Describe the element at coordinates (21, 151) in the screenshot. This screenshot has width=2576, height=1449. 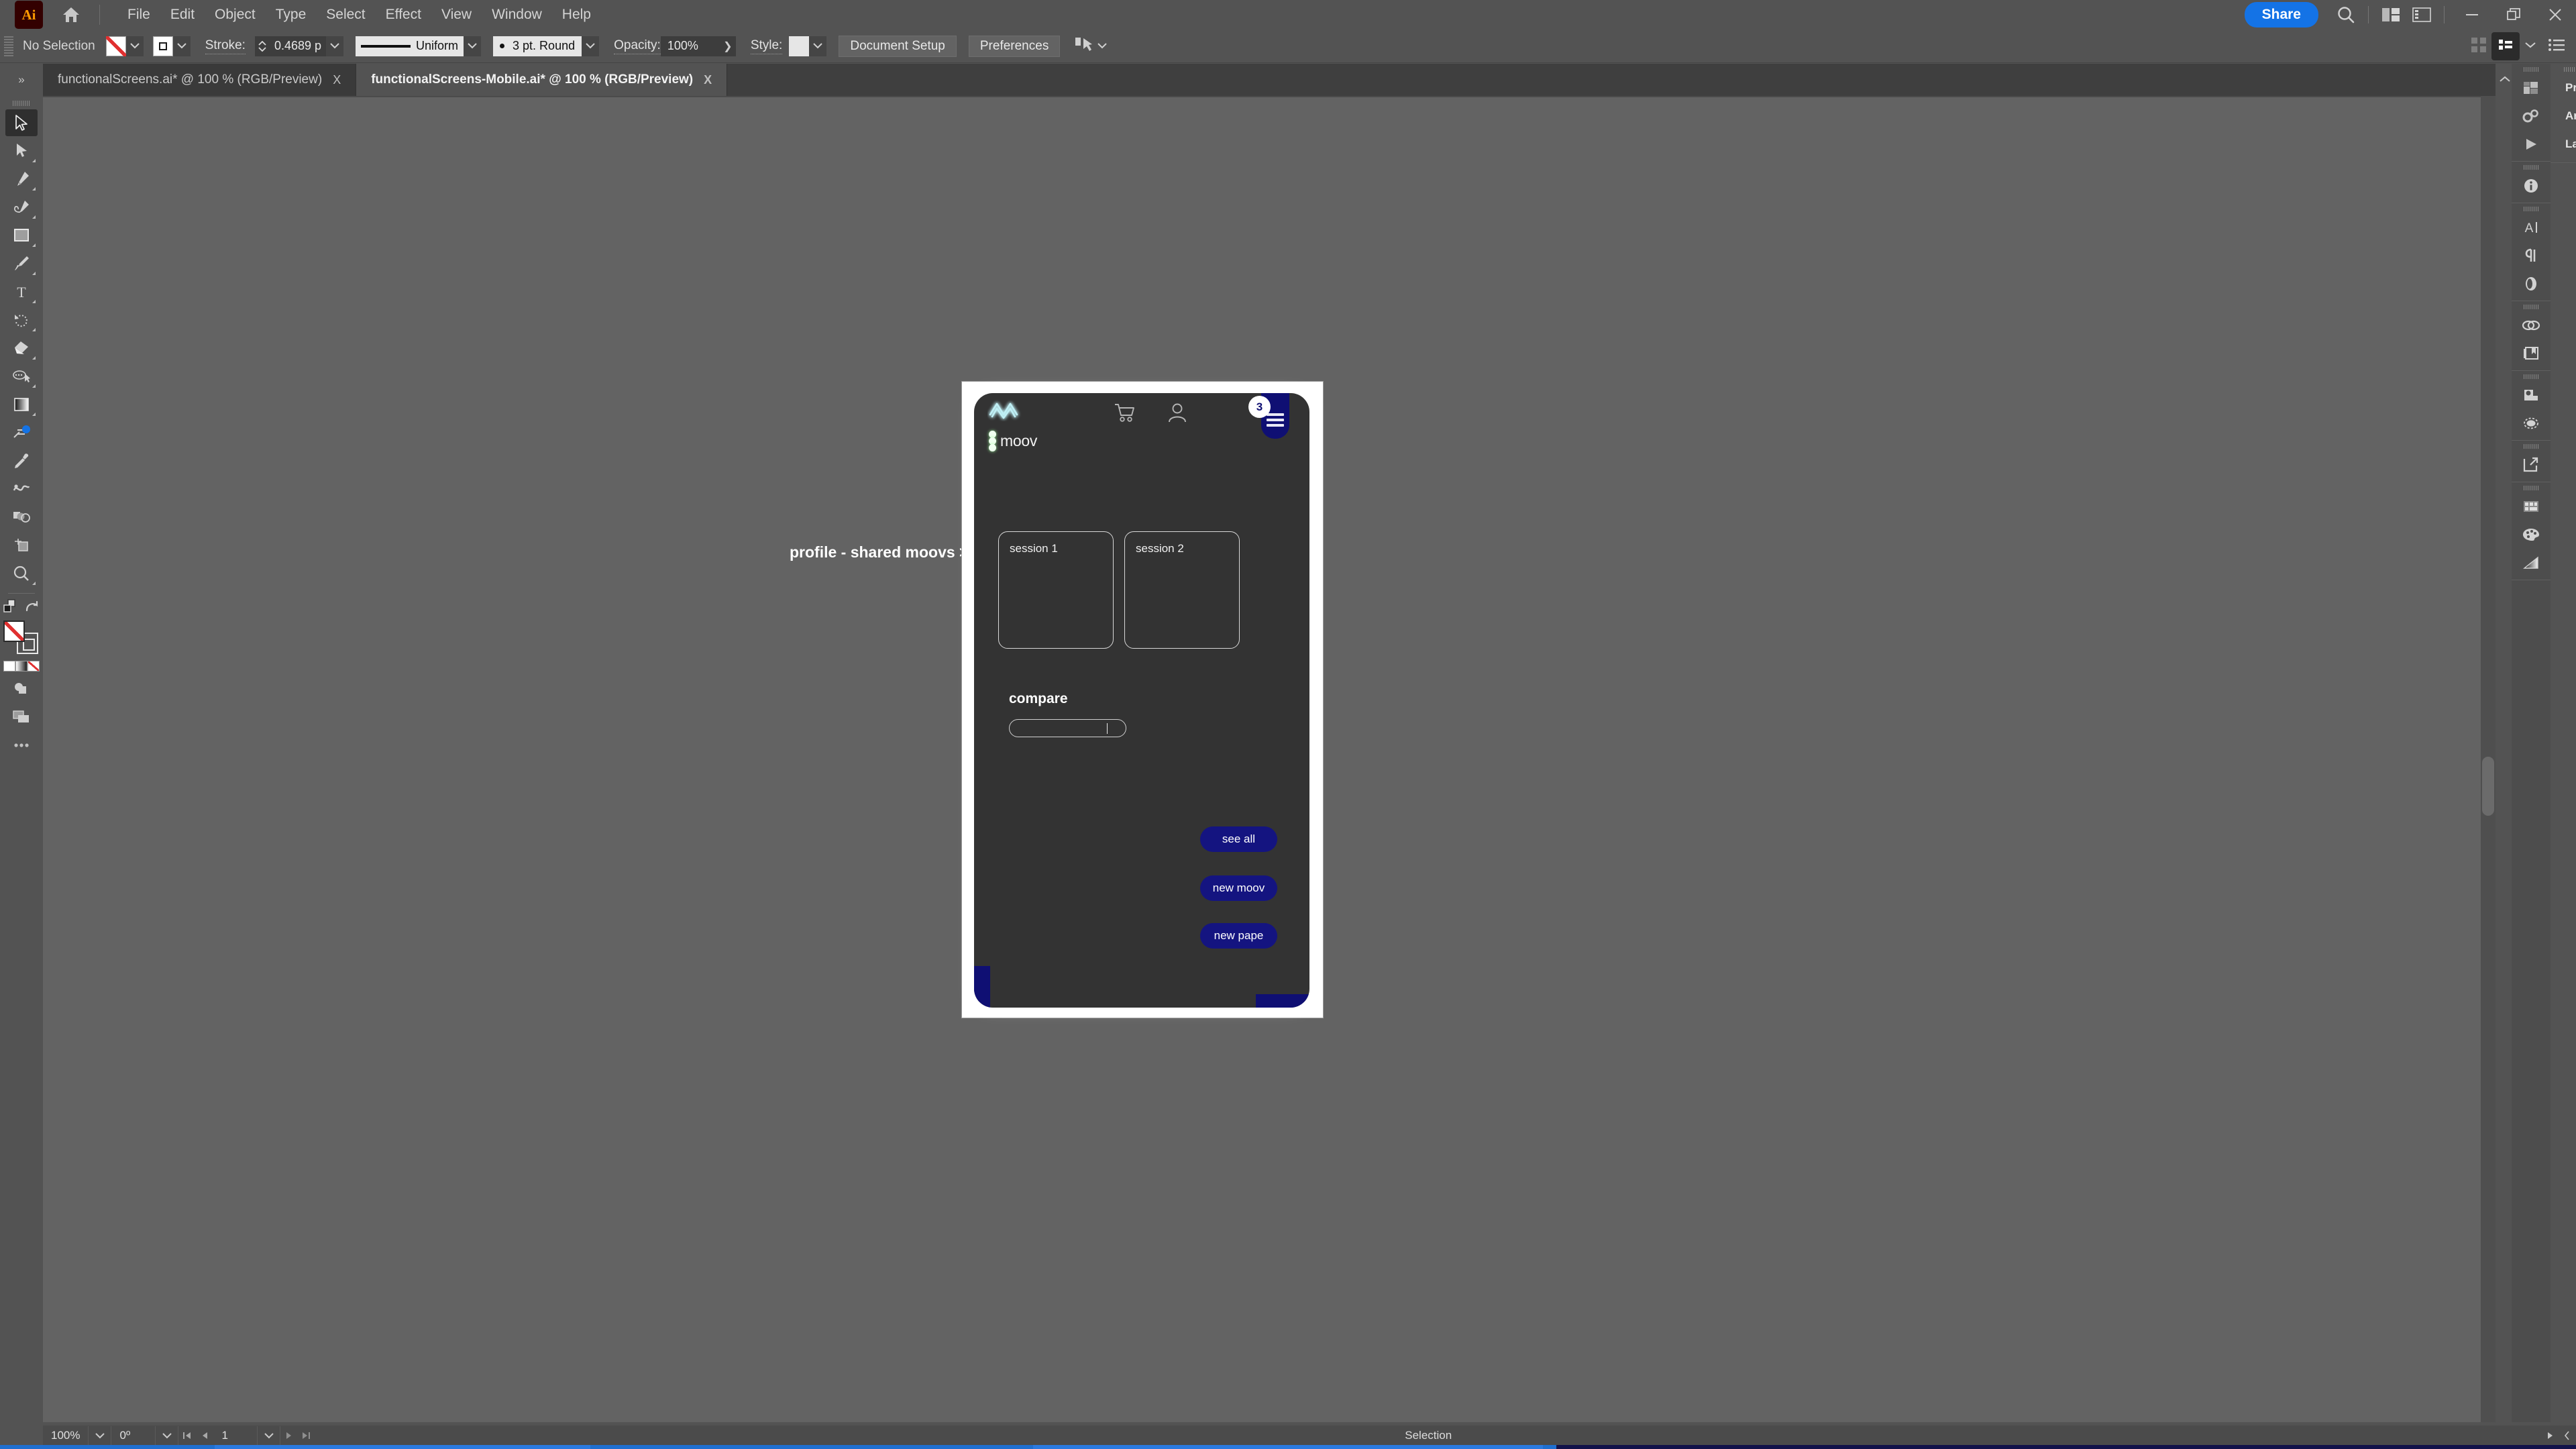
I see `direct-selection-tool` at that location.